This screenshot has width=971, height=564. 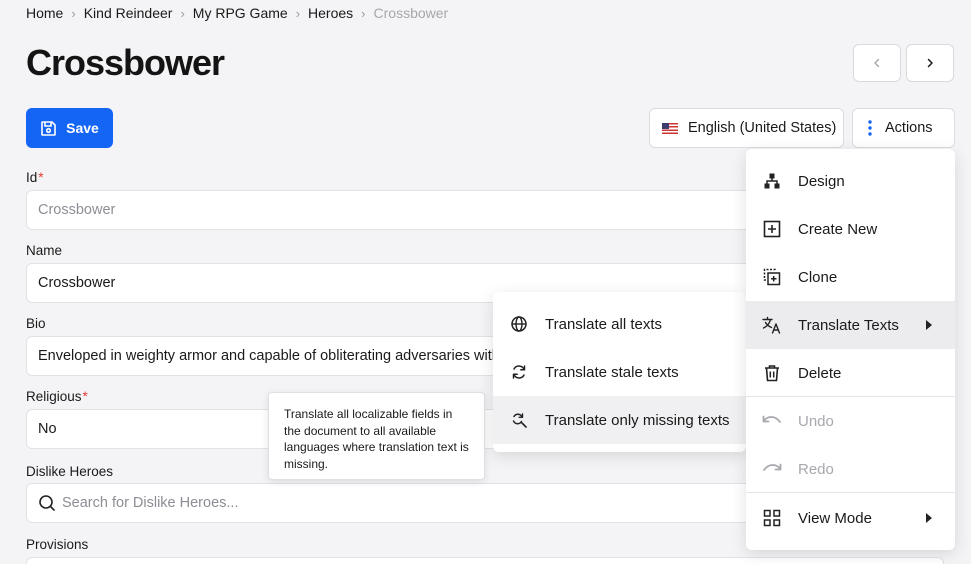 What do you see at coordinates (57, 544) in the screenshot?
I see `provisions-label: Provisions` at bounding box center [57, 544].